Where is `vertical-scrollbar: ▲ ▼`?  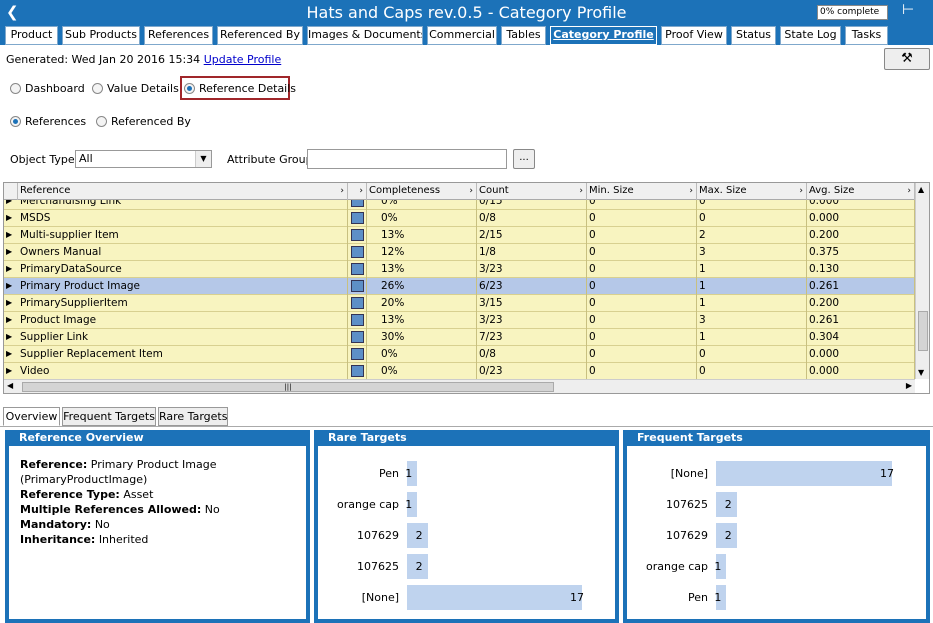
vertical-scrollbar: ▲ ▼ is located at coordinates (922, 281).